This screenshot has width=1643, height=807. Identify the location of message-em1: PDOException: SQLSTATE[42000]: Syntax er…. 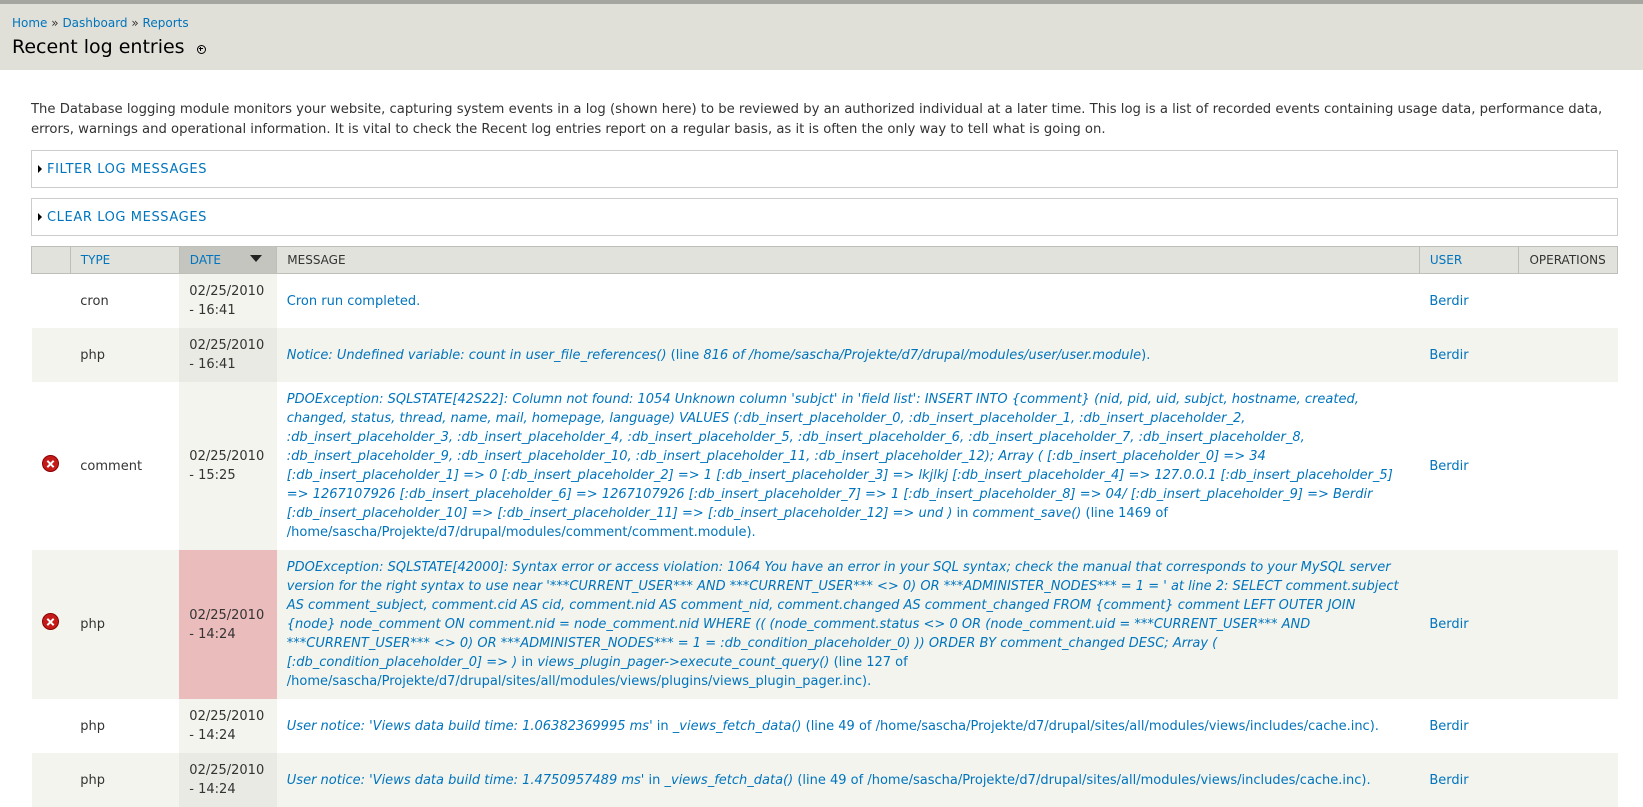
(843, 615).